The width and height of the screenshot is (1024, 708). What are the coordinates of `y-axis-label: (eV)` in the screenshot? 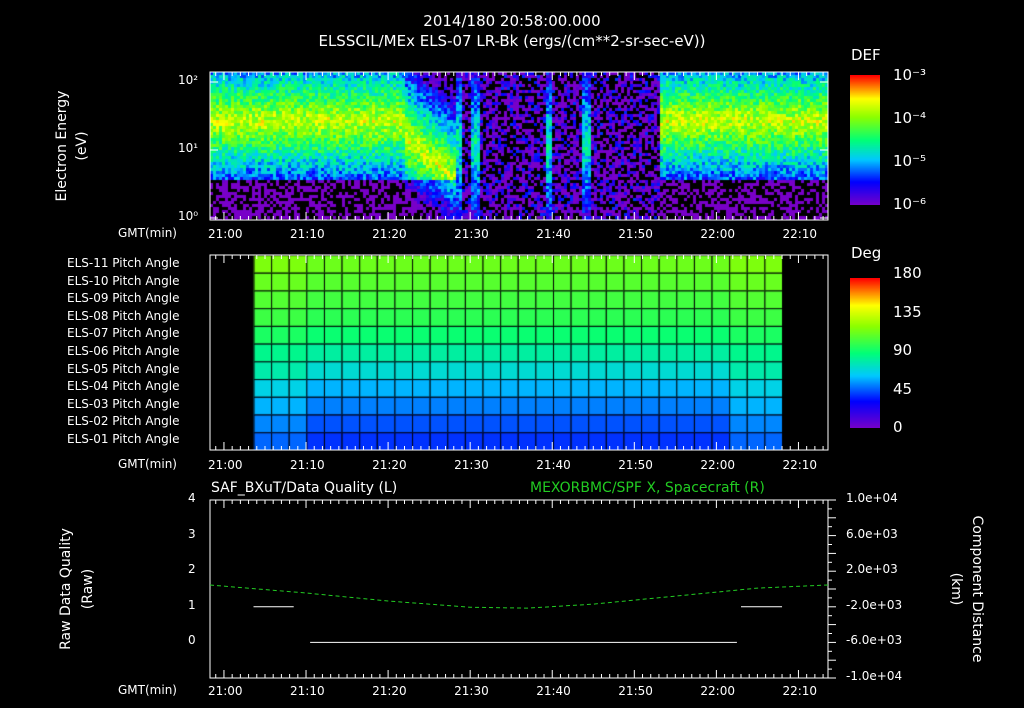 It's located at (82, 146).